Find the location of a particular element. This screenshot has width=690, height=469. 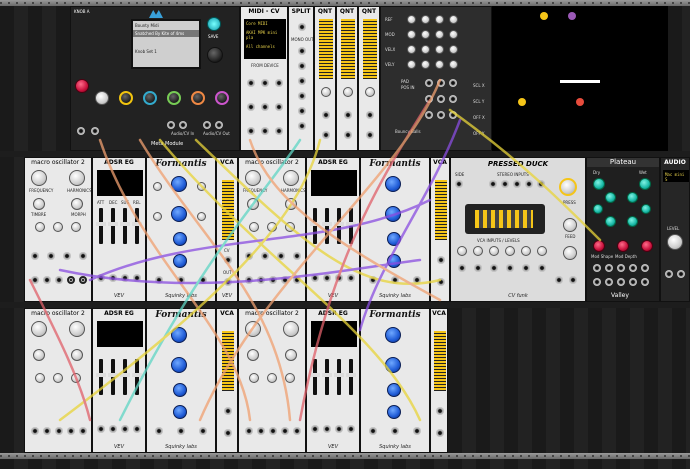

mod-rate-knob is located at coordinates (647, 246).